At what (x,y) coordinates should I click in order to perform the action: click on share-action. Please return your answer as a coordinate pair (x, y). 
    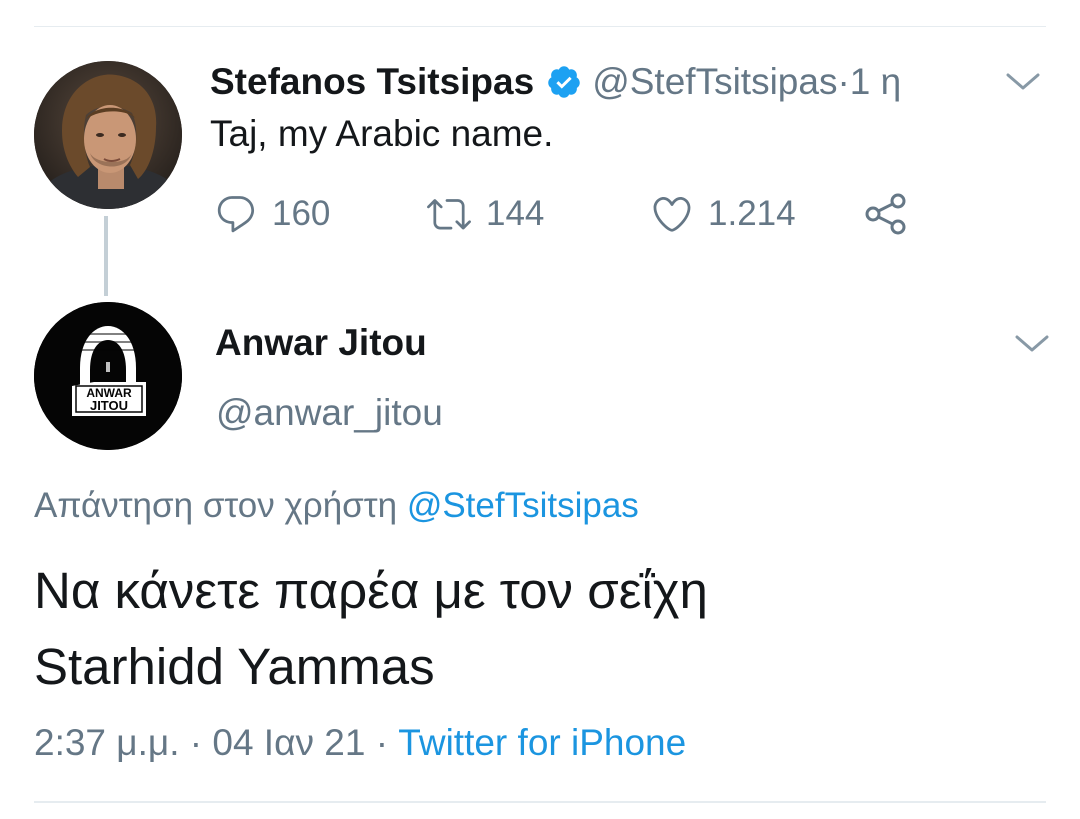
    Looking at the image, I should click on (886, 214).